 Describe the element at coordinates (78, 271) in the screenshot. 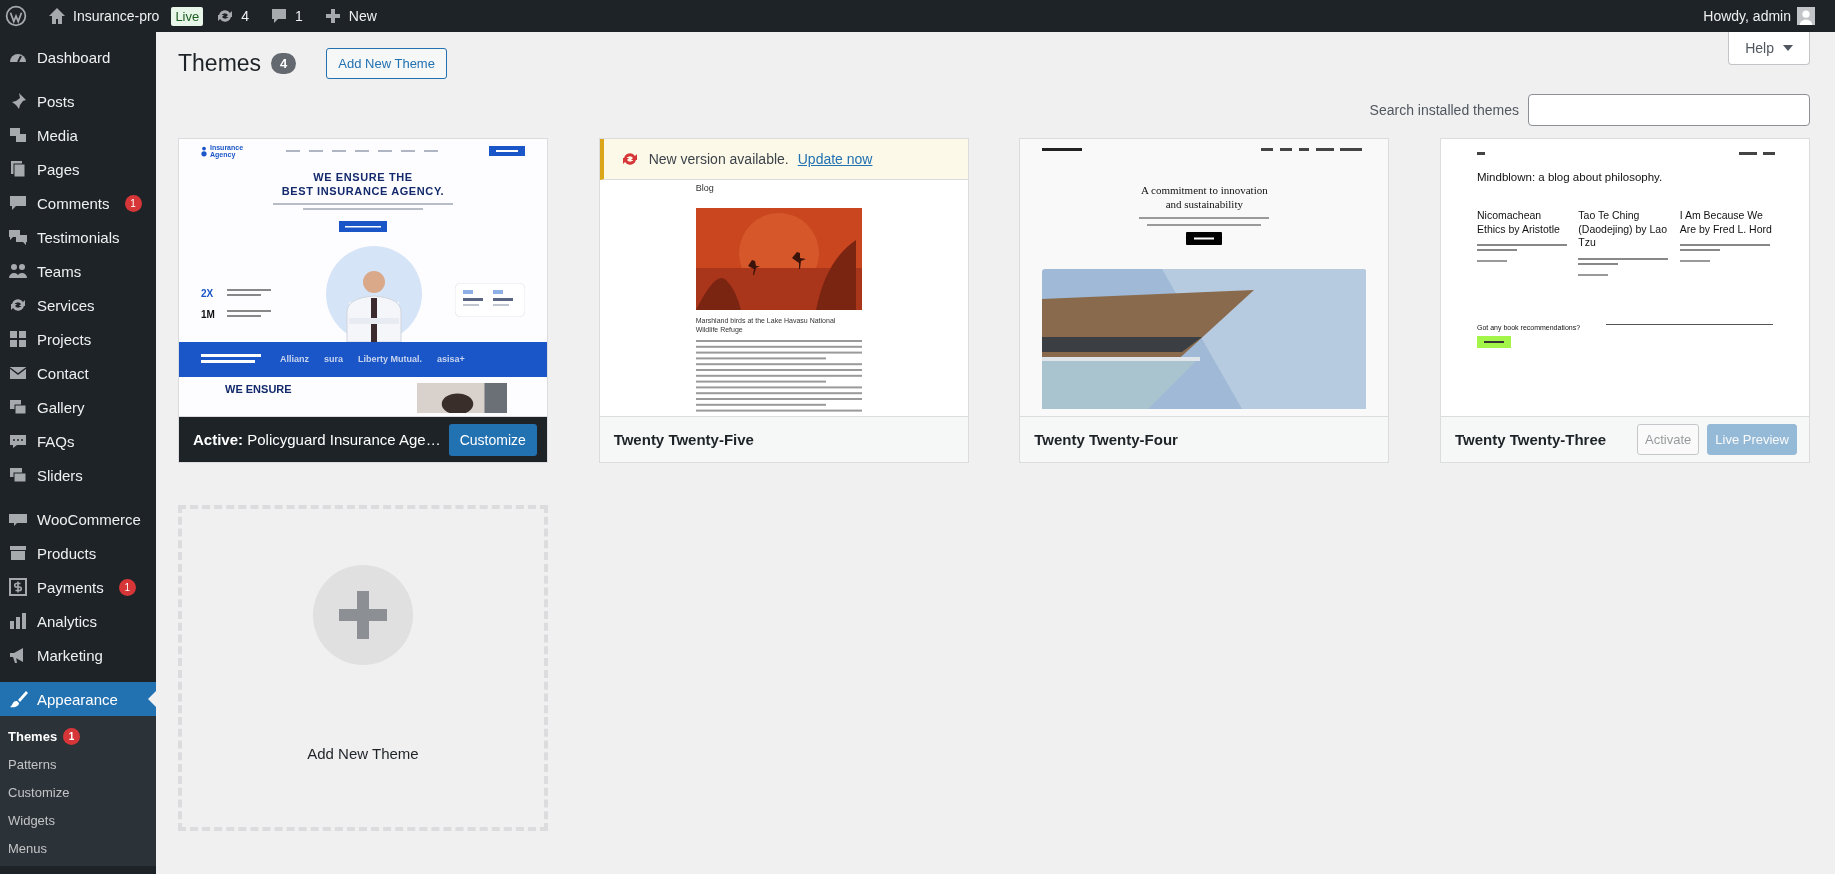

I see `menu-item: Teams` at that location.